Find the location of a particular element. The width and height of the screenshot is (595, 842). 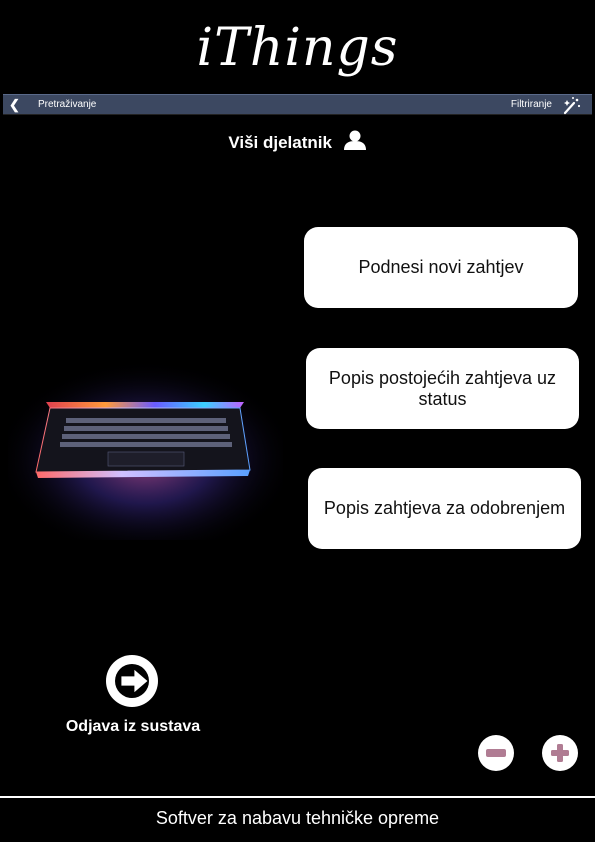

zoom-out-icon is located at coordinates (496, 753).